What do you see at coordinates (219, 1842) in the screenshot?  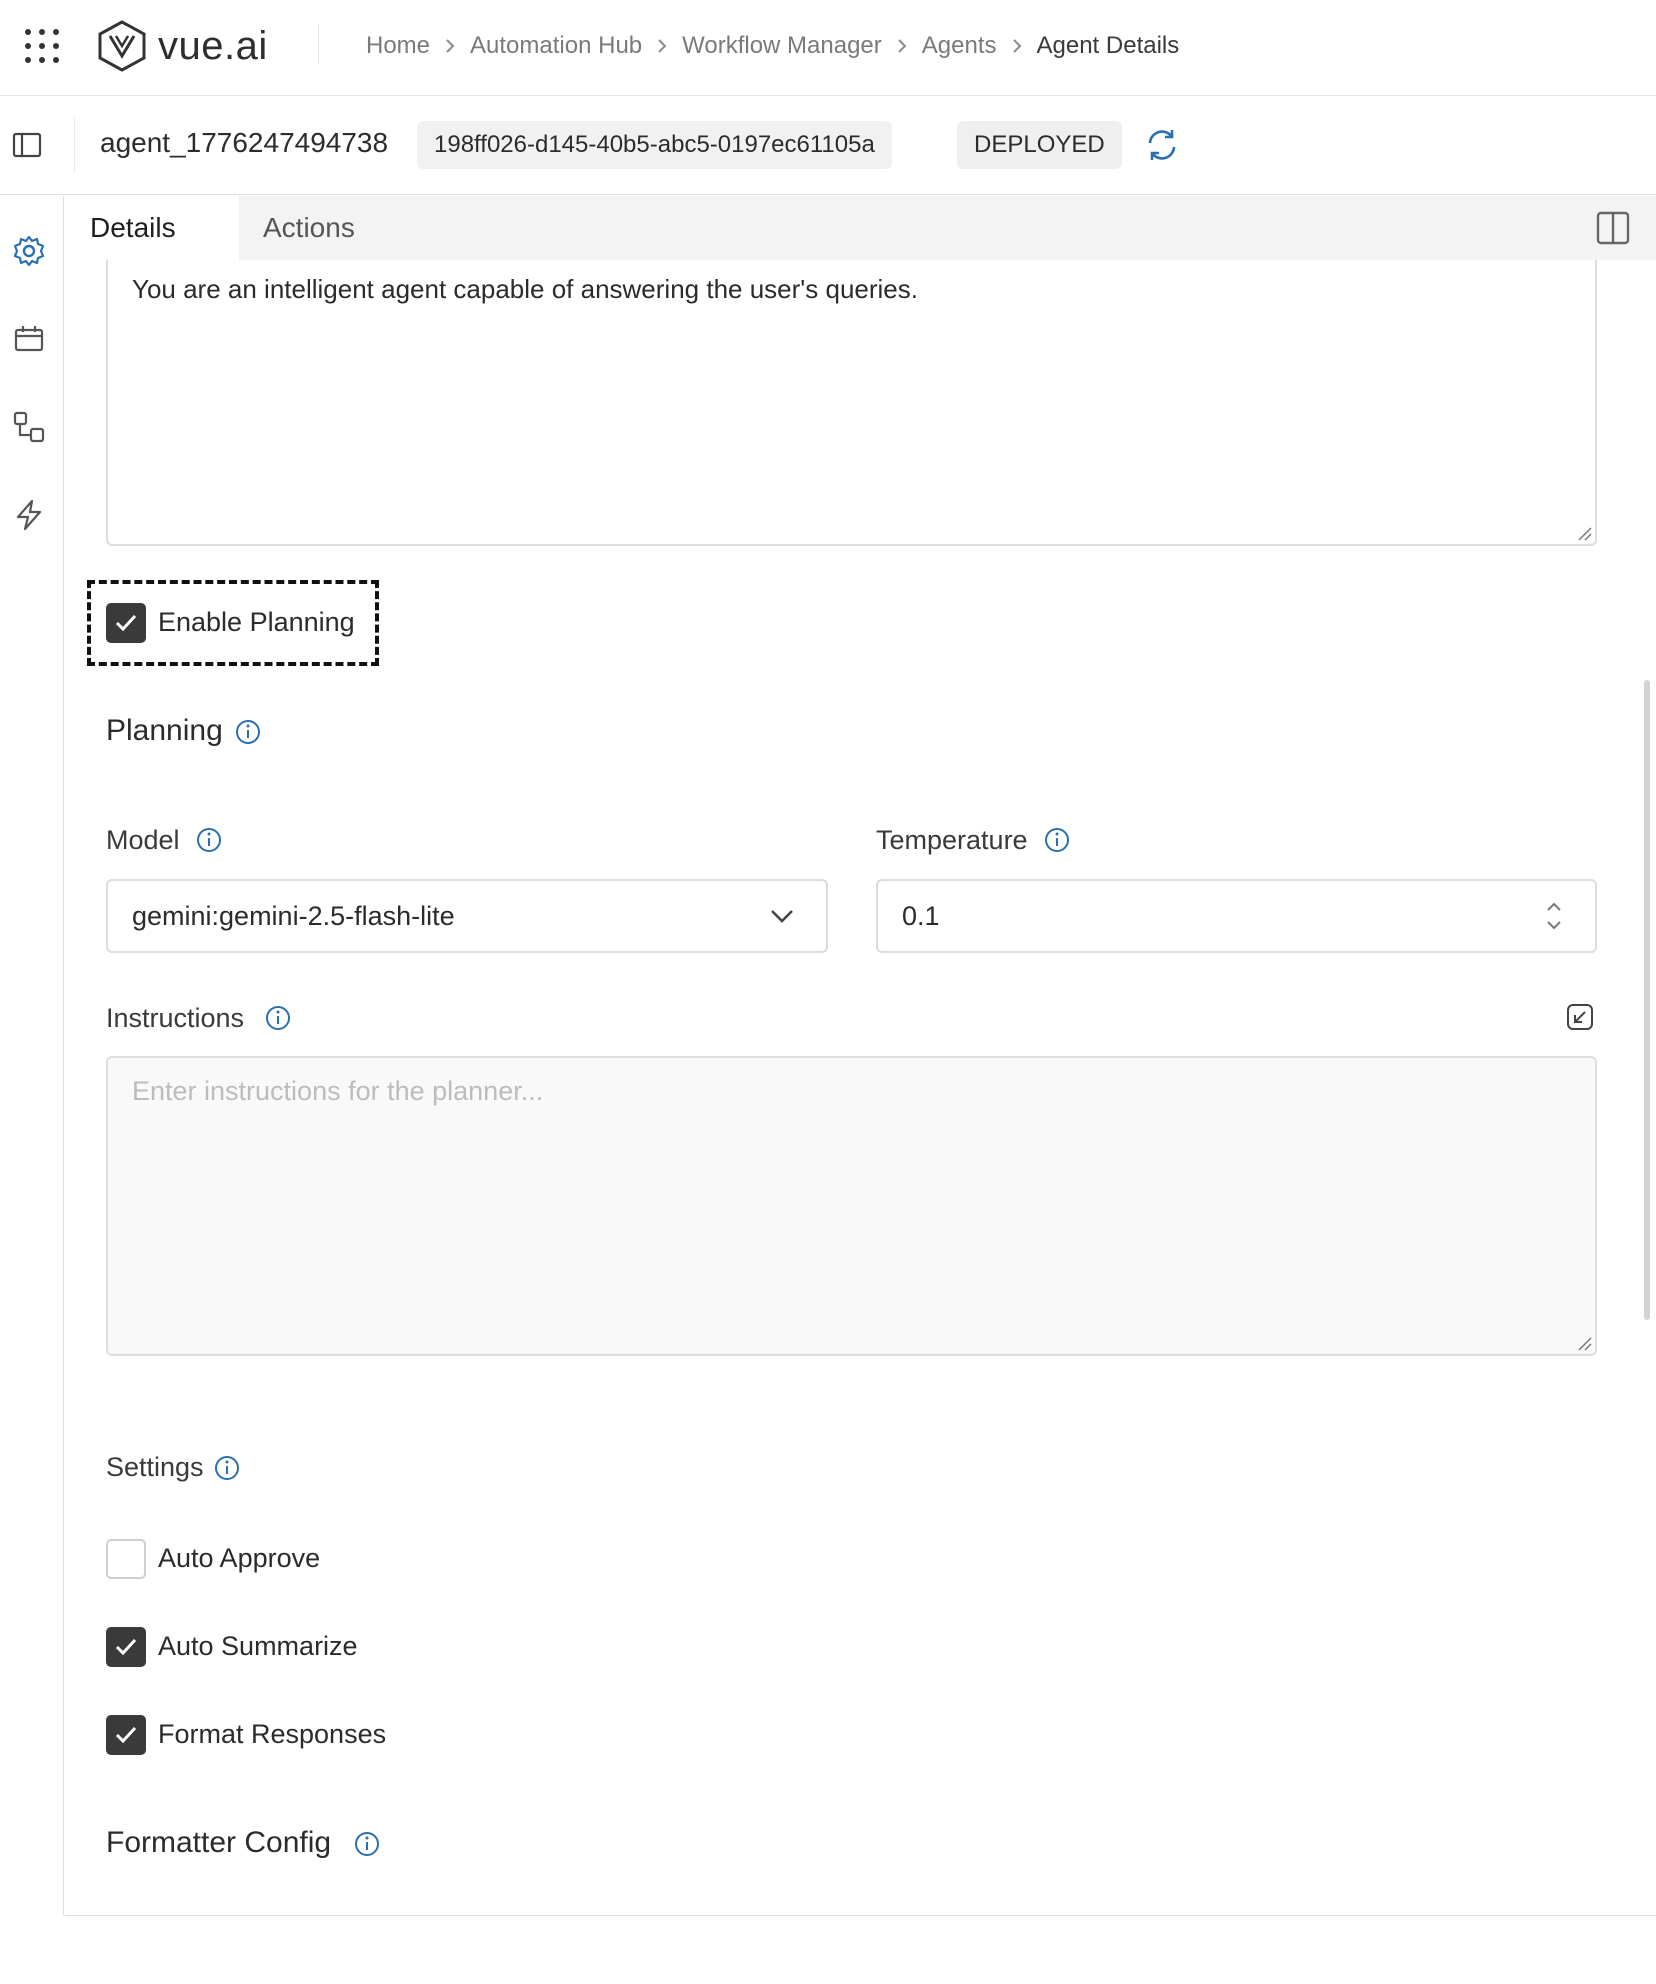 I see `formatter-config-title: Formatter Config` at bounding box center [219, 1842].